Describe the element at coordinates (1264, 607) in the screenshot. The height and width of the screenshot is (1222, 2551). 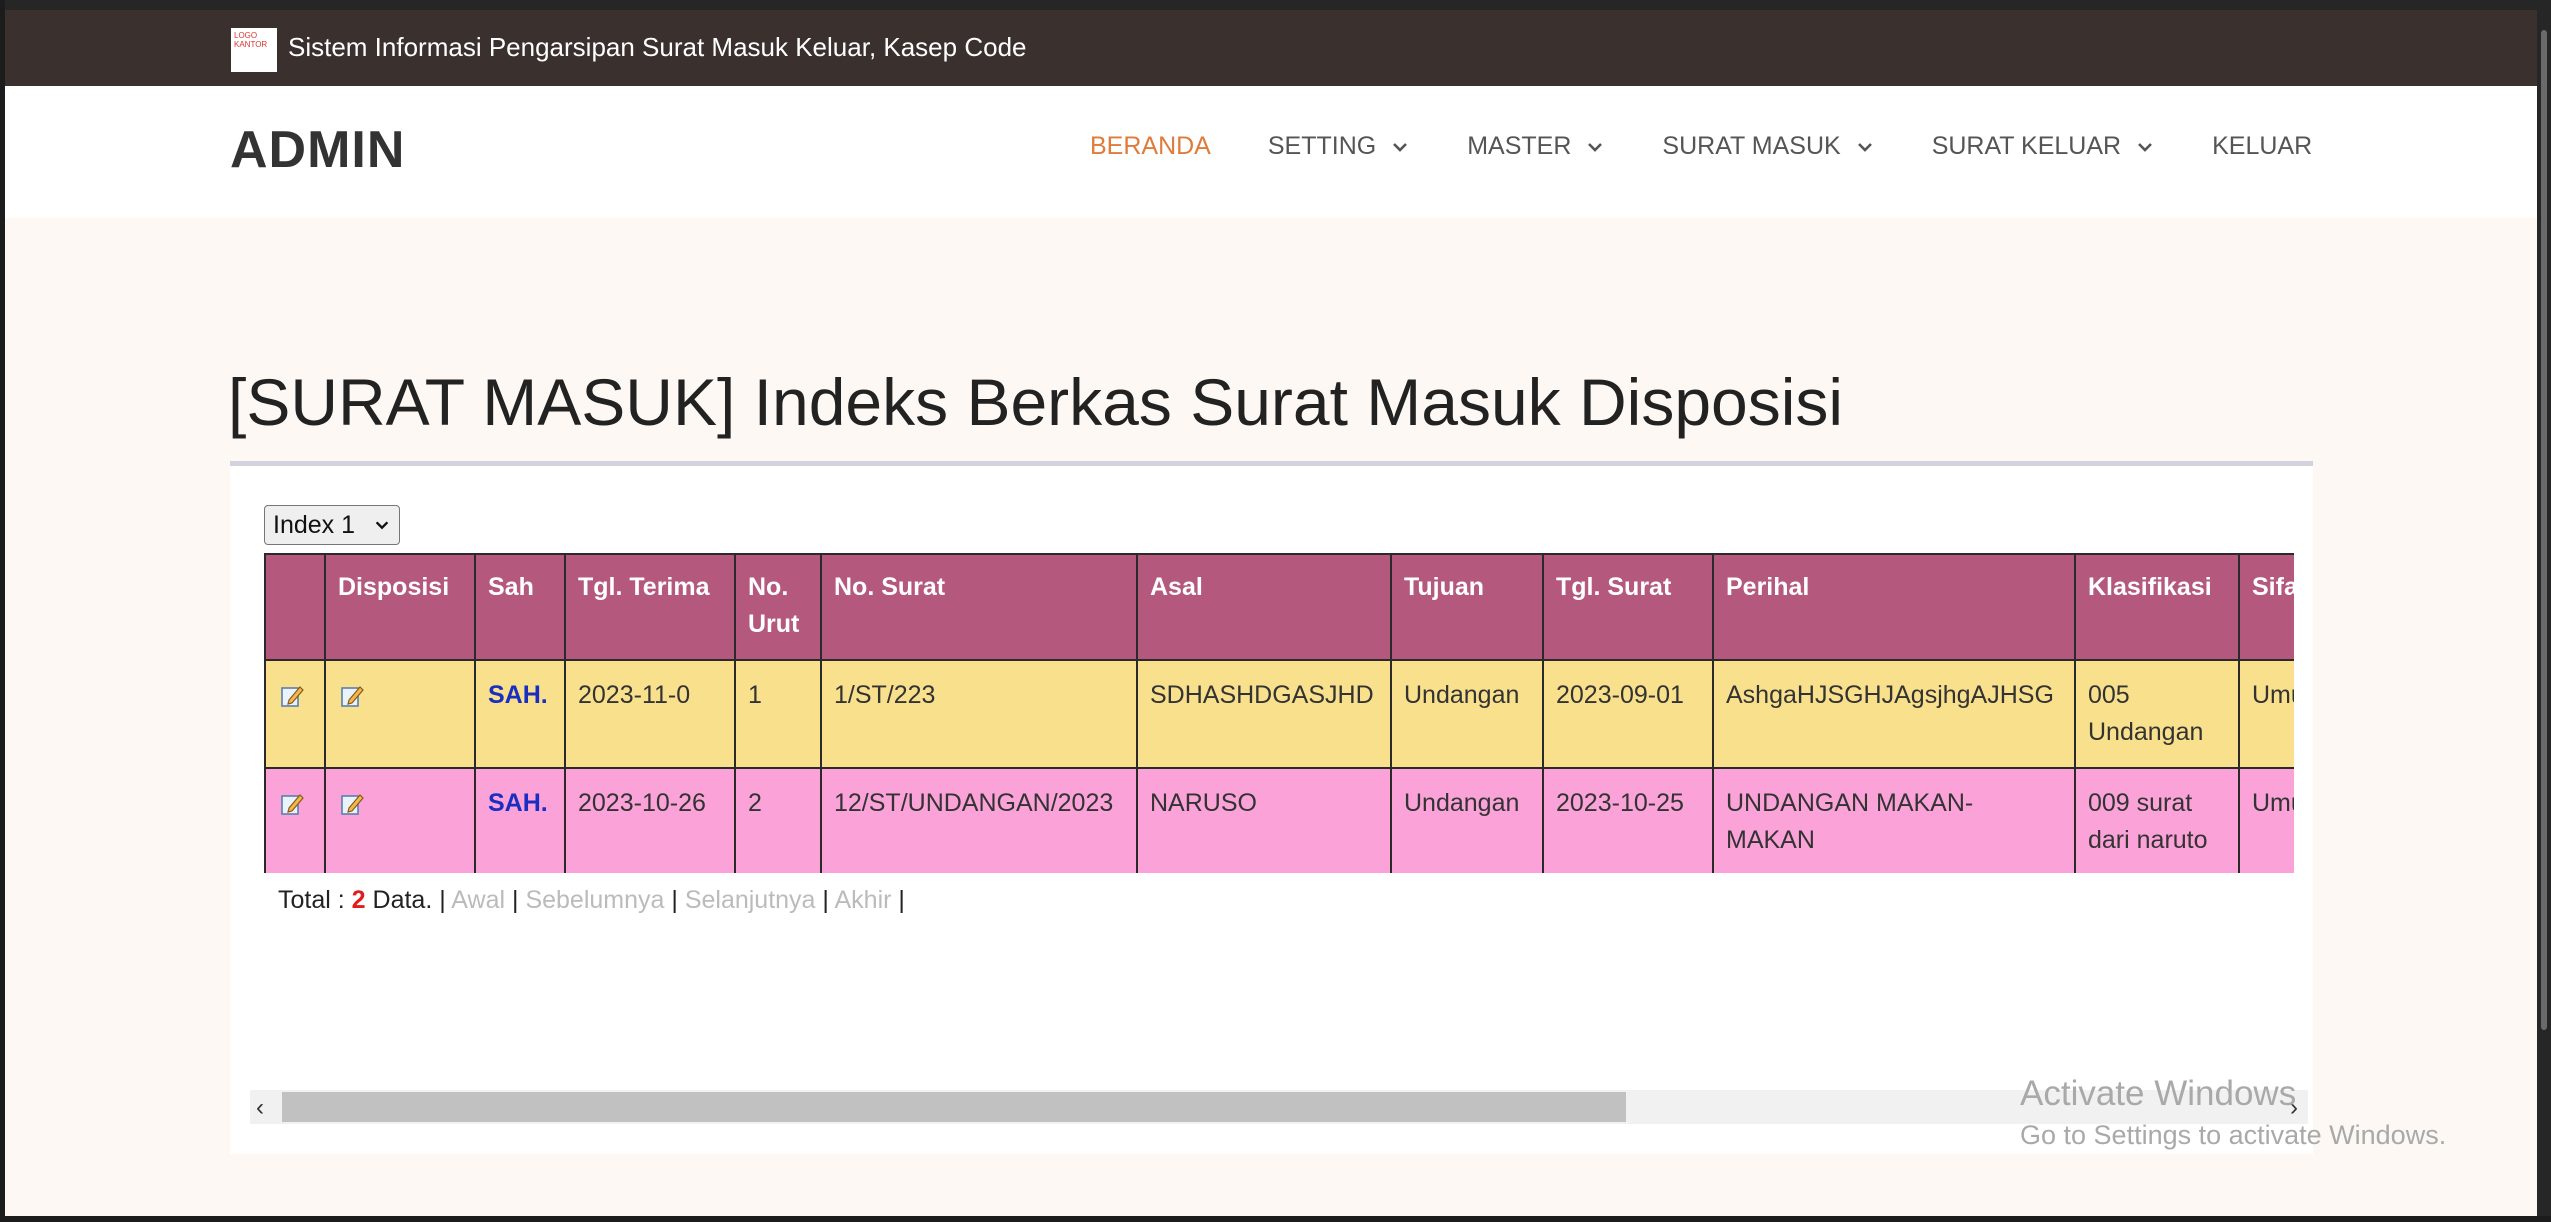
I see `column-header: Asal` at that location.